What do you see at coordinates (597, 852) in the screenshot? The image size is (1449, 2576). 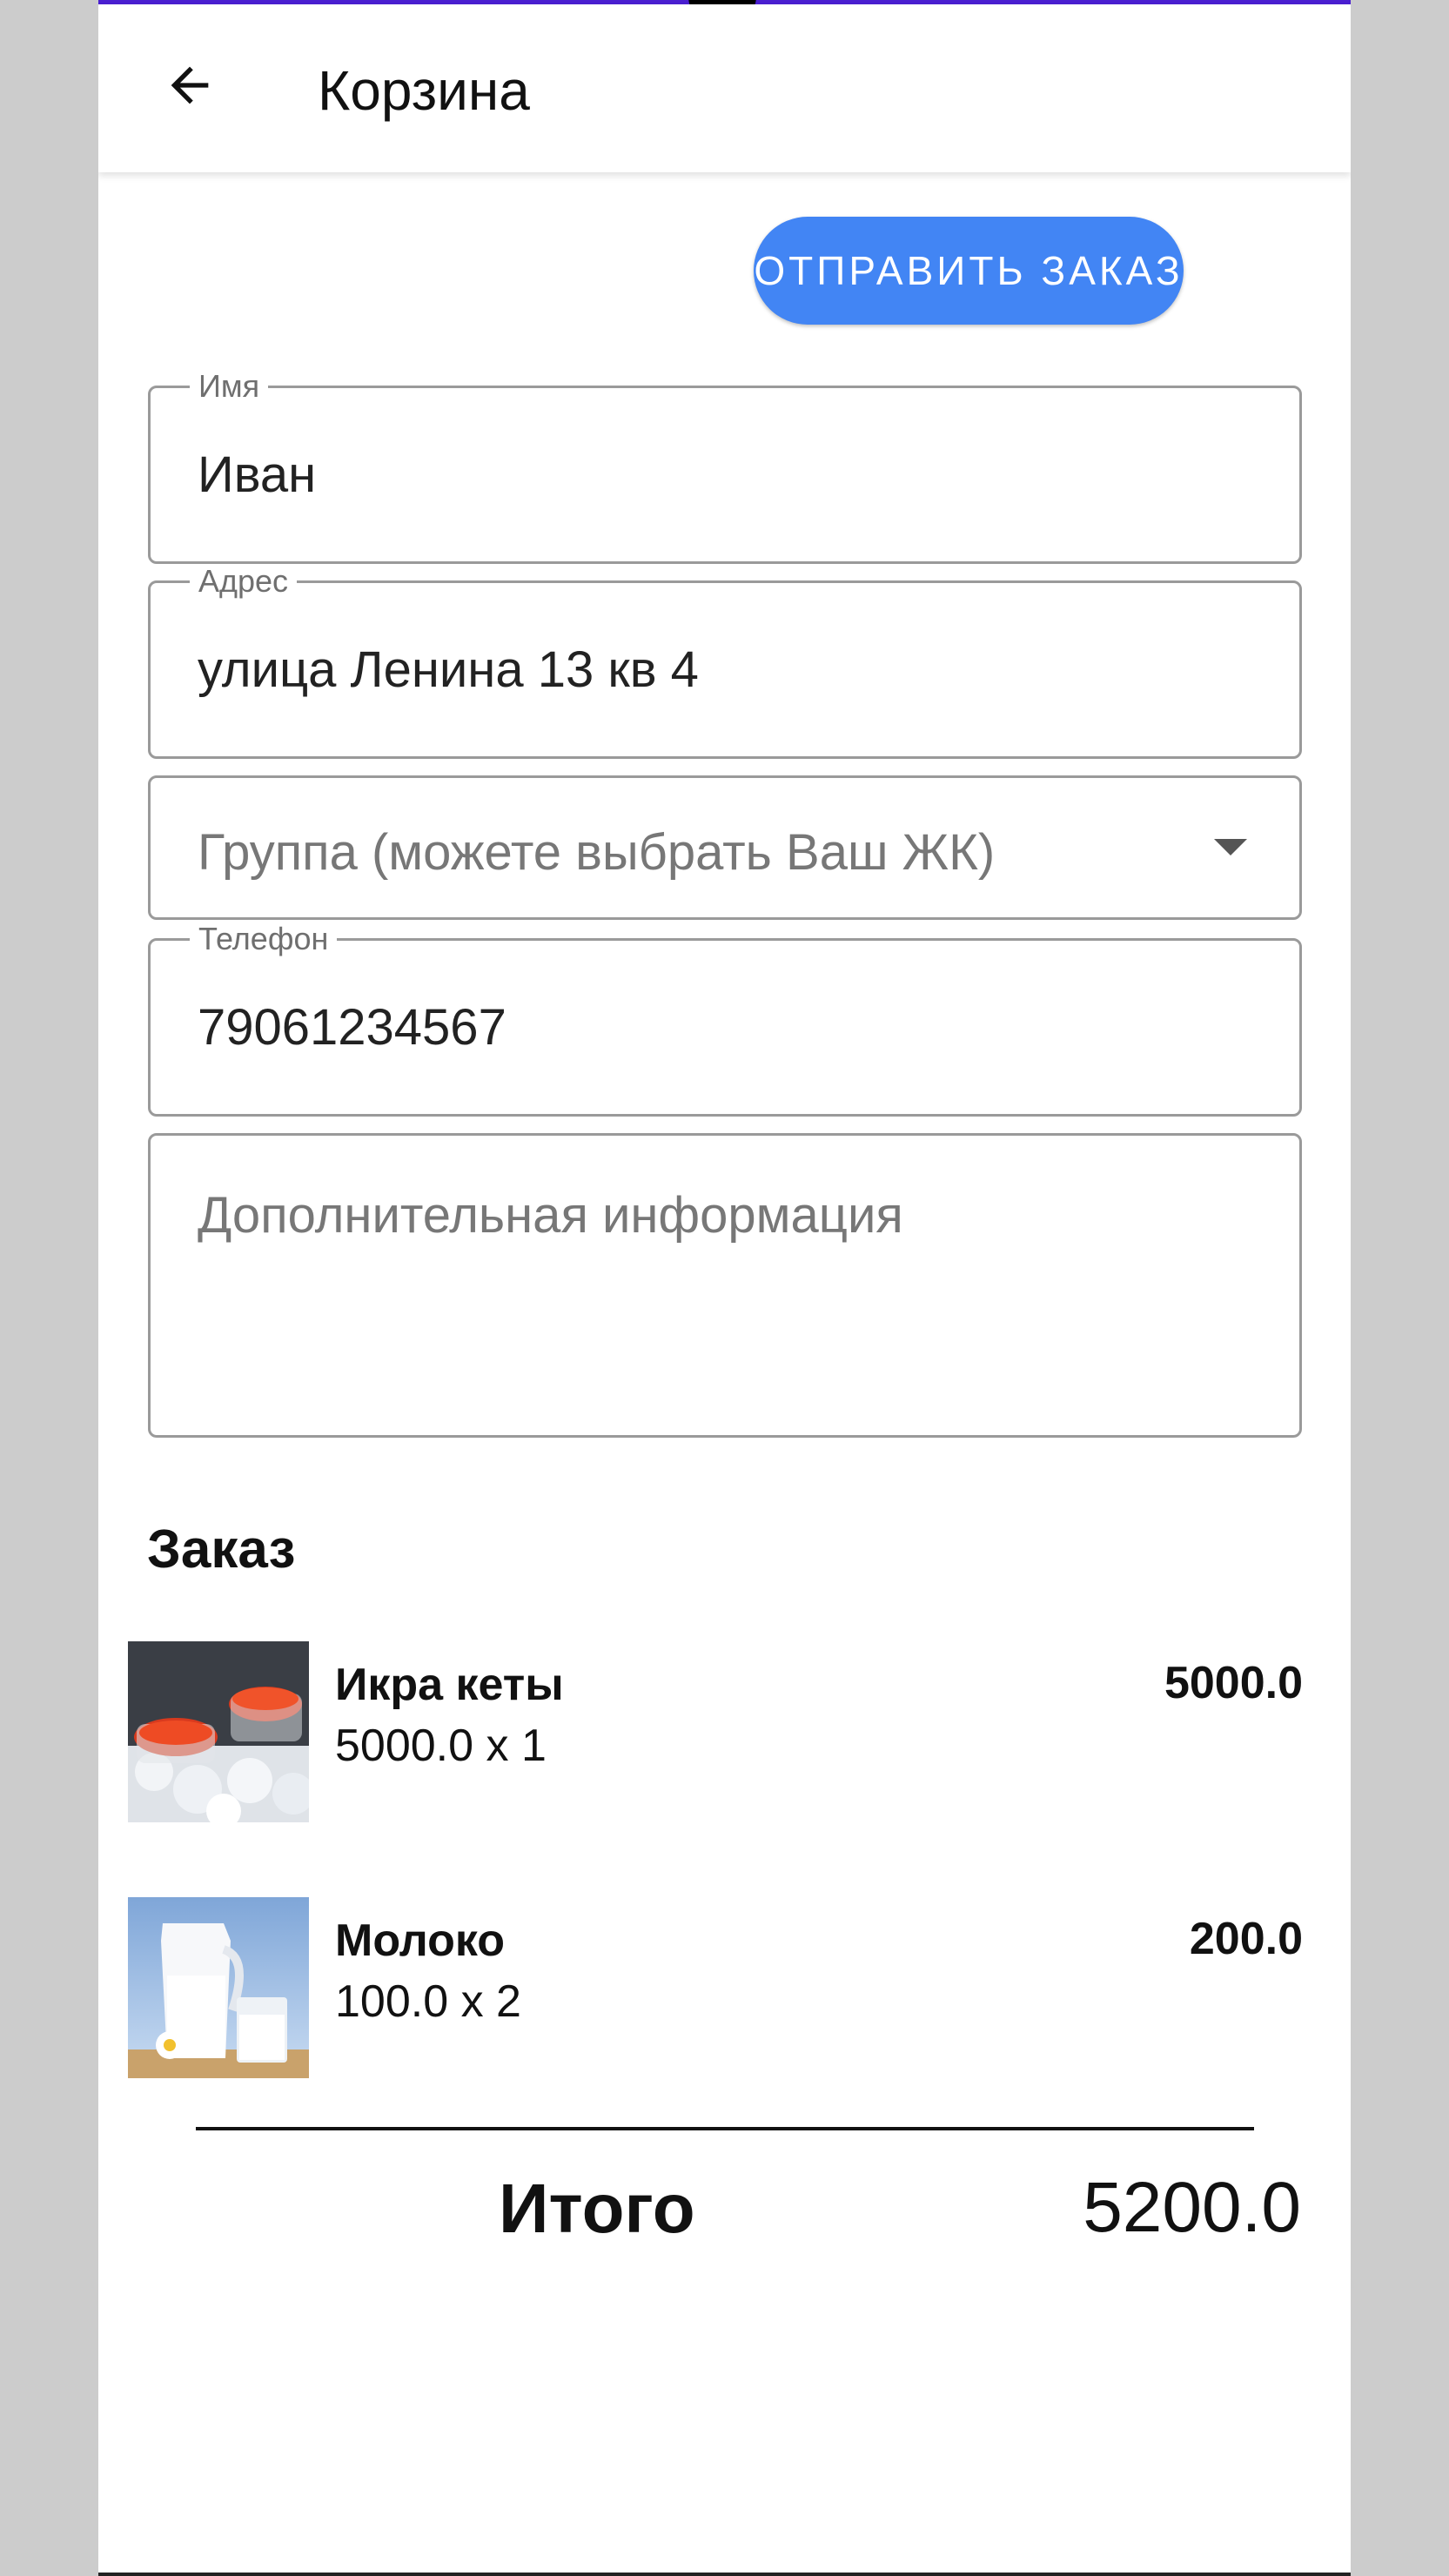 I see `group-dropdown-placeholder: Группа (можете выбрать Ваш ЖК)` at bounding box center [597, 852].